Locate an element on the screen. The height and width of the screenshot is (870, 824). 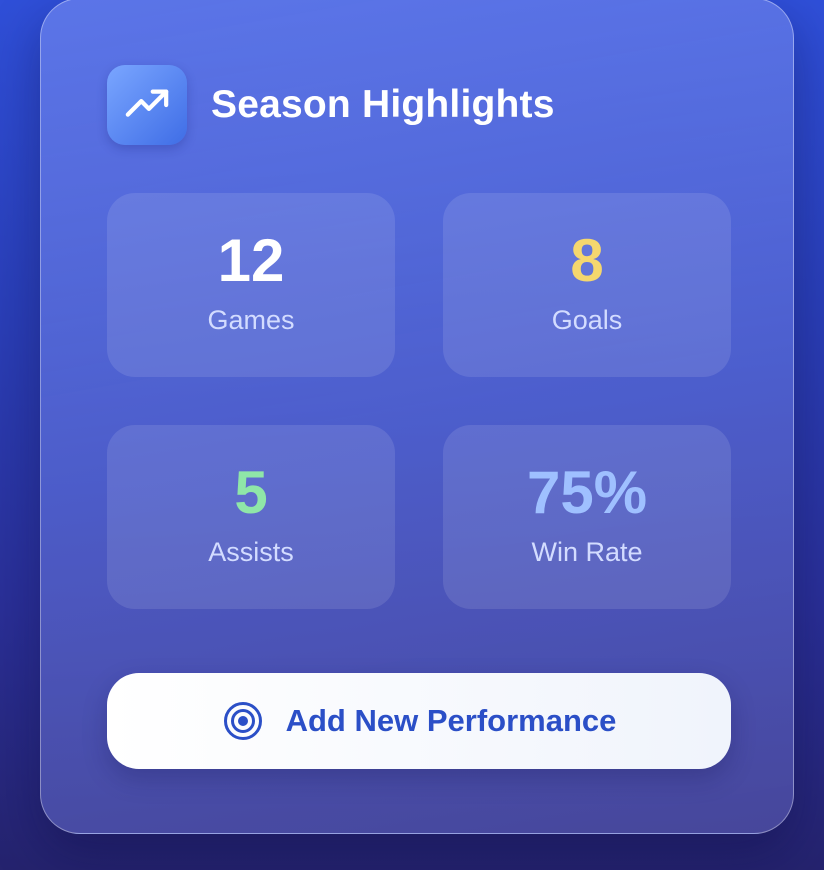
add-new-performance-button: Add New Performance is located at coordinates (419, 721).